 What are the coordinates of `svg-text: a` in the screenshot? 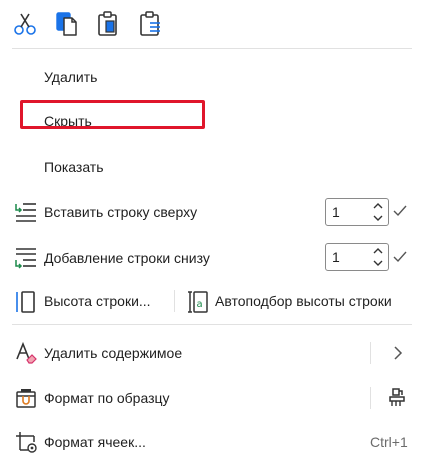 It's located at (200, 304).